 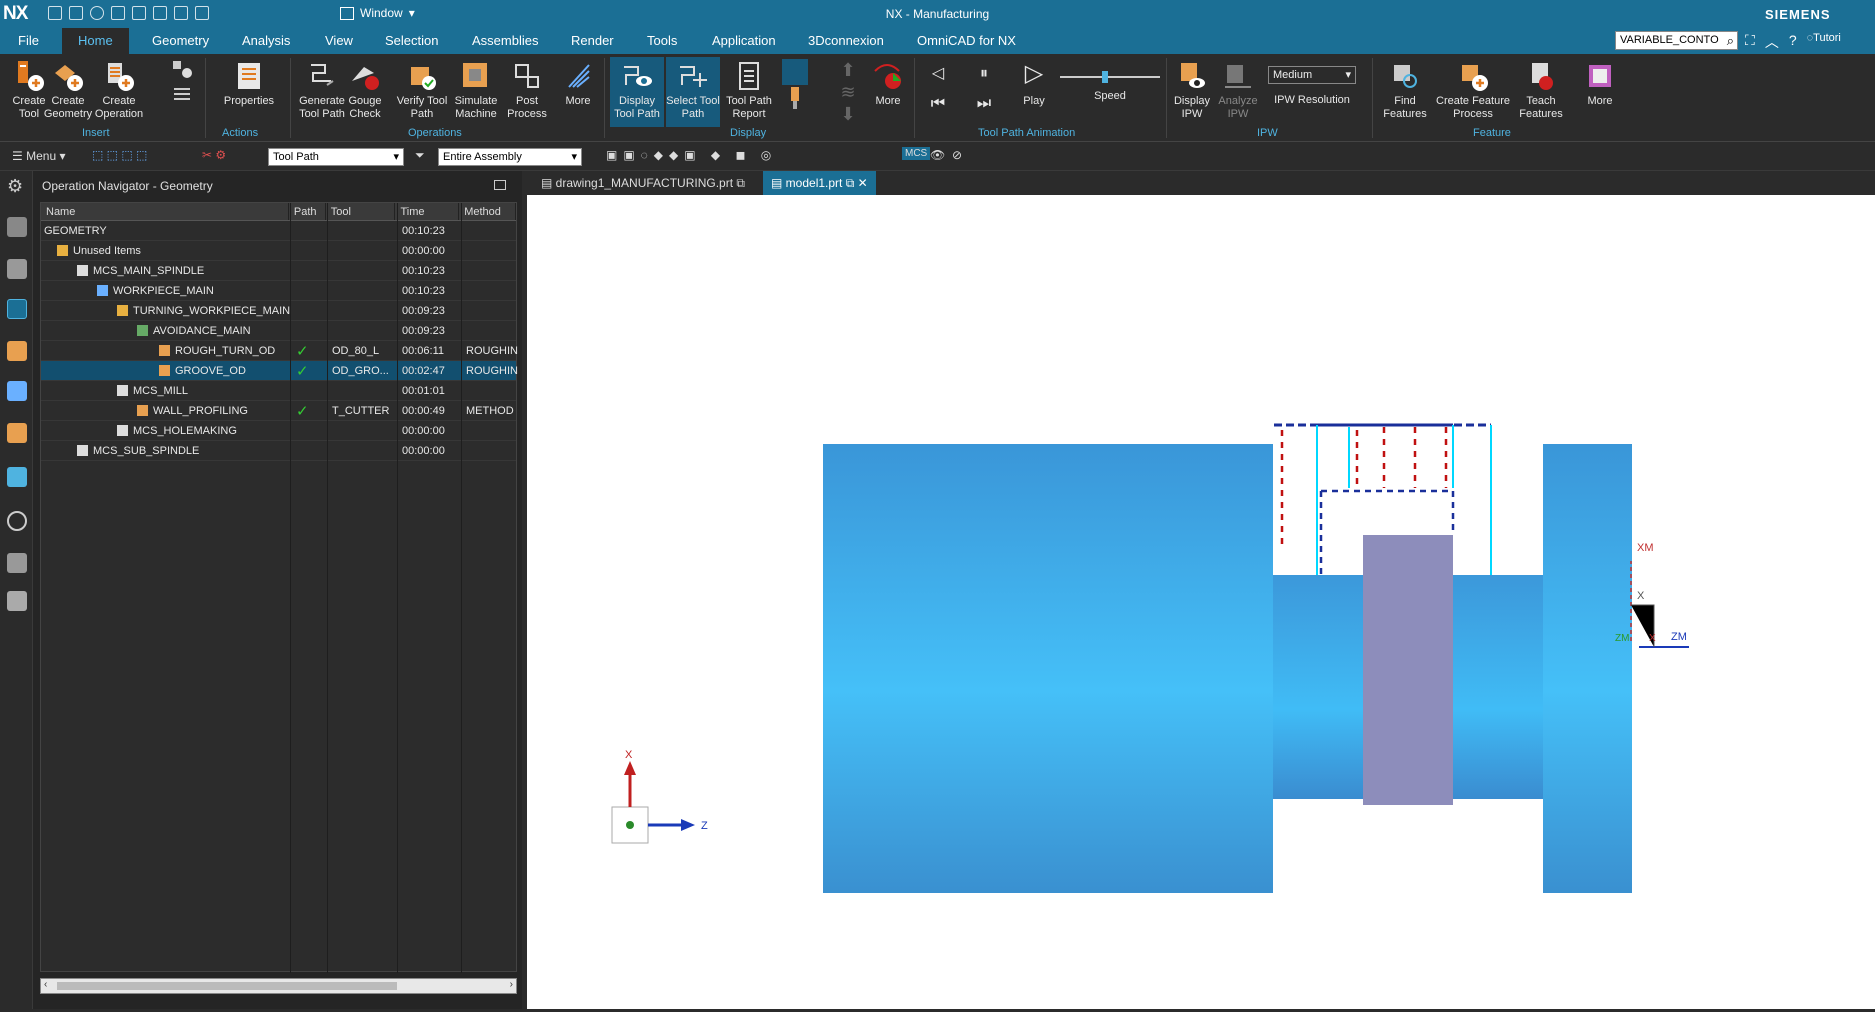 I want to click on find-features-button: Find Features, so click(x=1405, y=90).